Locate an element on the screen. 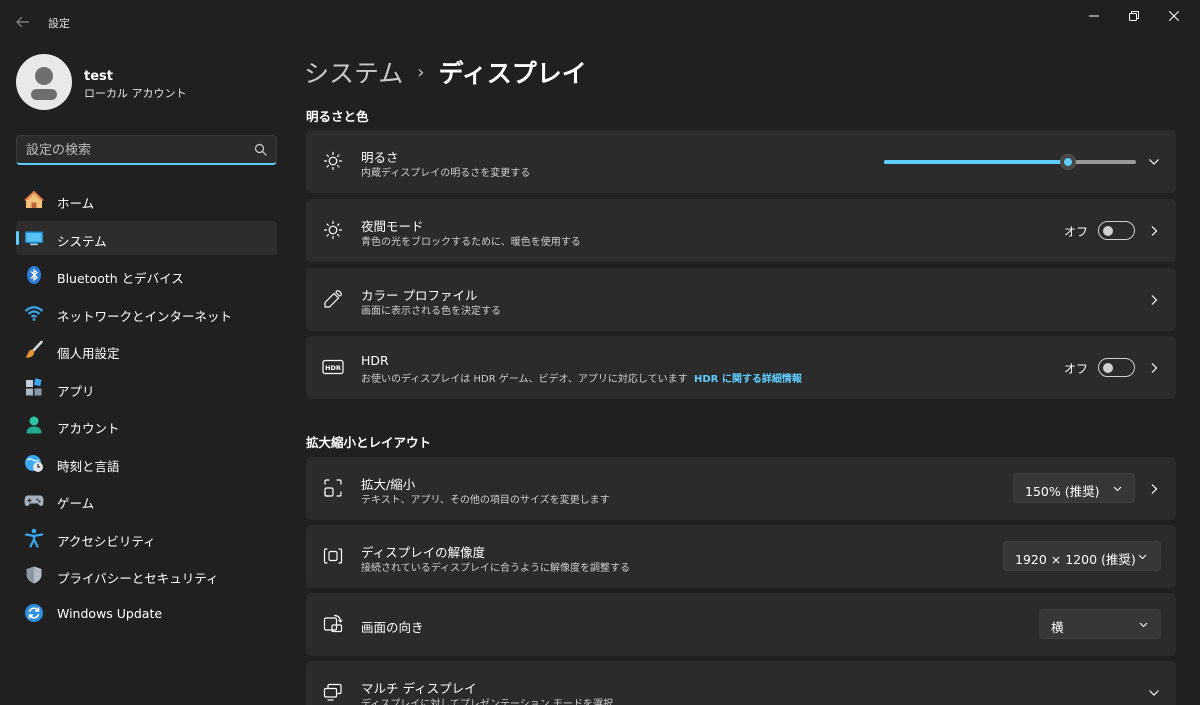  close-icon is located at coordinates (1174, 16).